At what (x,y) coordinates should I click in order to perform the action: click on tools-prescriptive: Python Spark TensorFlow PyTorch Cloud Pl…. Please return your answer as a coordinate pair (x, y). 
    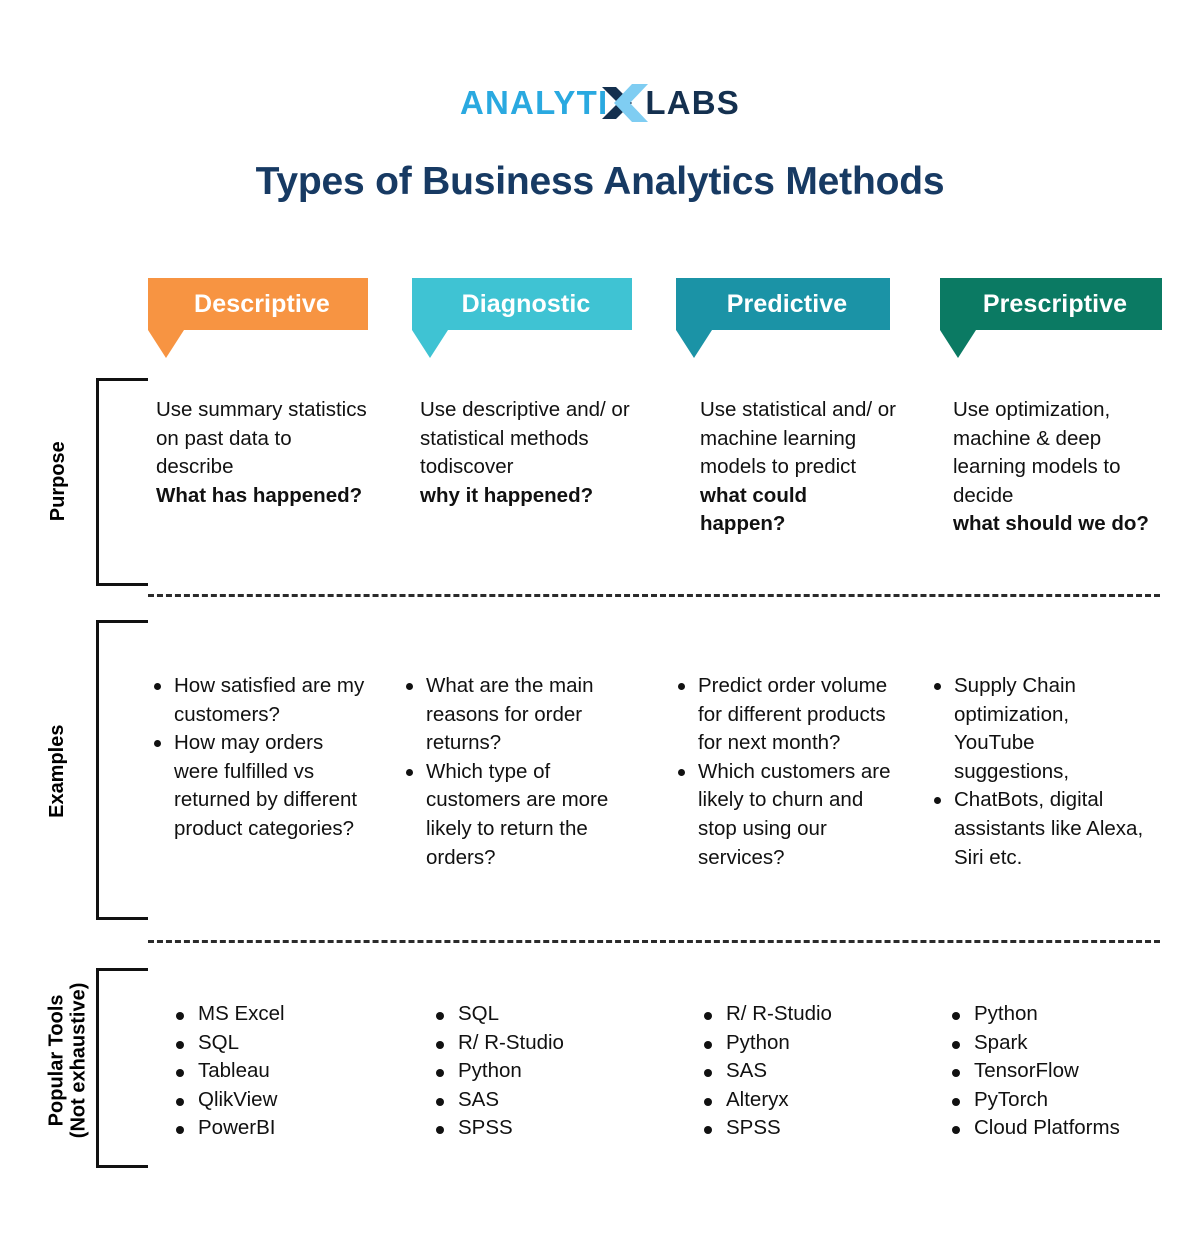
    Looking at the image, I should click on (1063, 1071).